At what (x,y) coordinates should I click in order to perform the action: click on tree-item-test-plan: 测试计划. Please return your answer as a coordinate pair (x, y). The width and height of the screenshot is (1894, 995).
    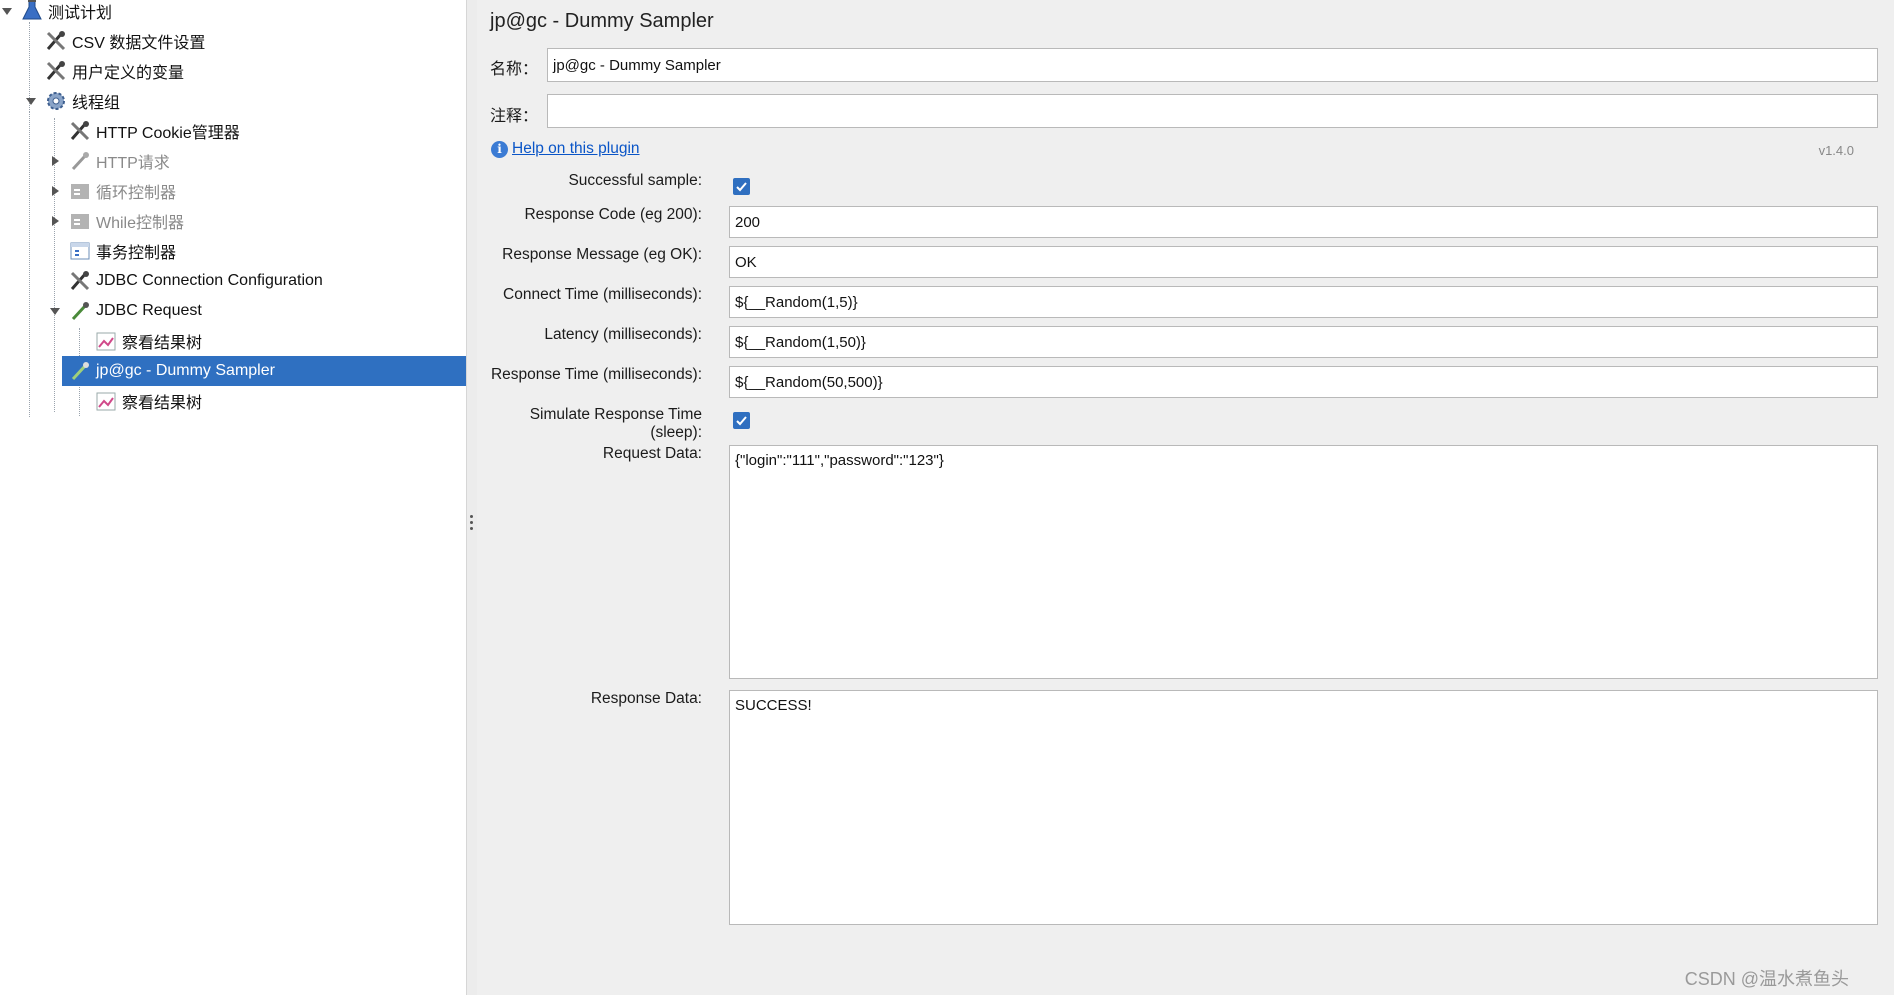
    Looking at the image, I should click on (56, 13).